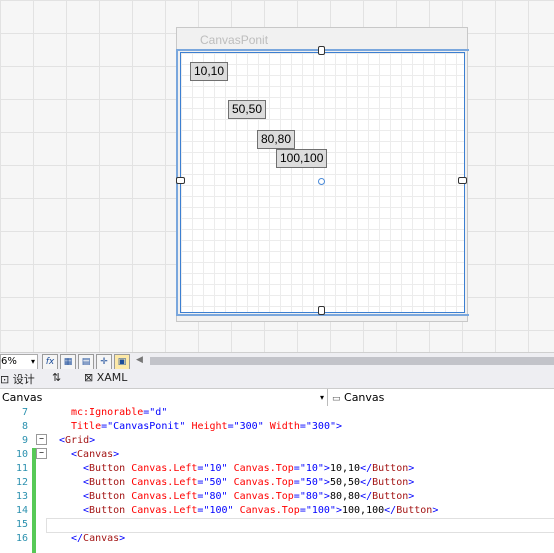  What do you see at coordinates (277, 455) in the screenshot?
I see `code-line: 10 <Canvas>` at bounding box center [277, 455].